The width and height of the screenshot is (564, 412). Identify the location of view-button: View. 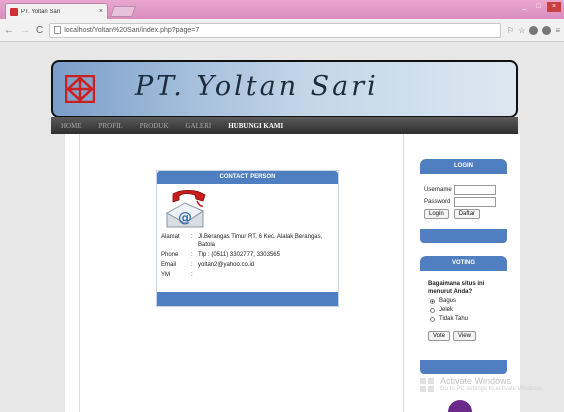
(464, 336).